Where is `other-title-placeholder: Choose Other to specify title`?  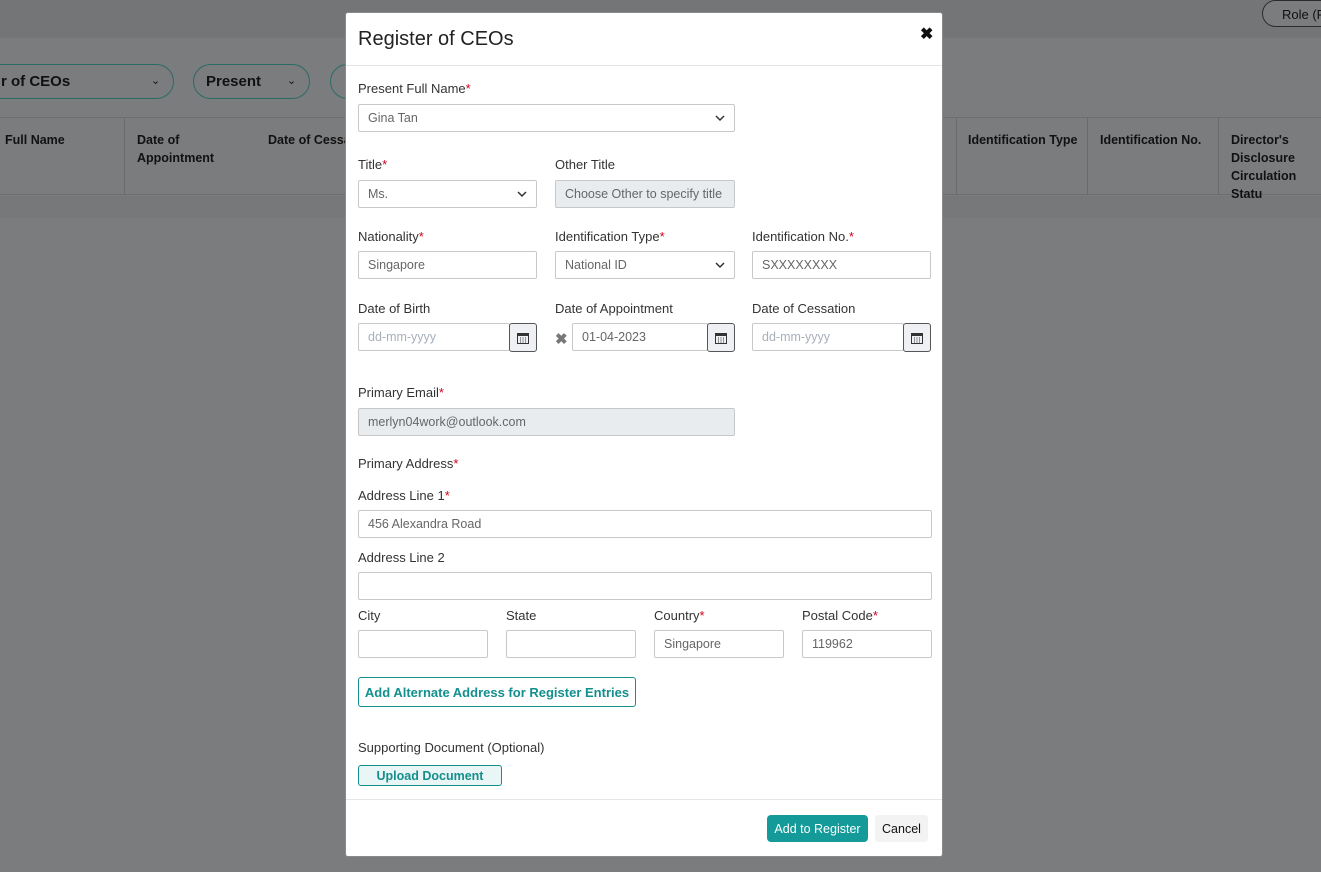 other-title-placeholder: Choose Other to specify title is located at coordinates (644, 194).